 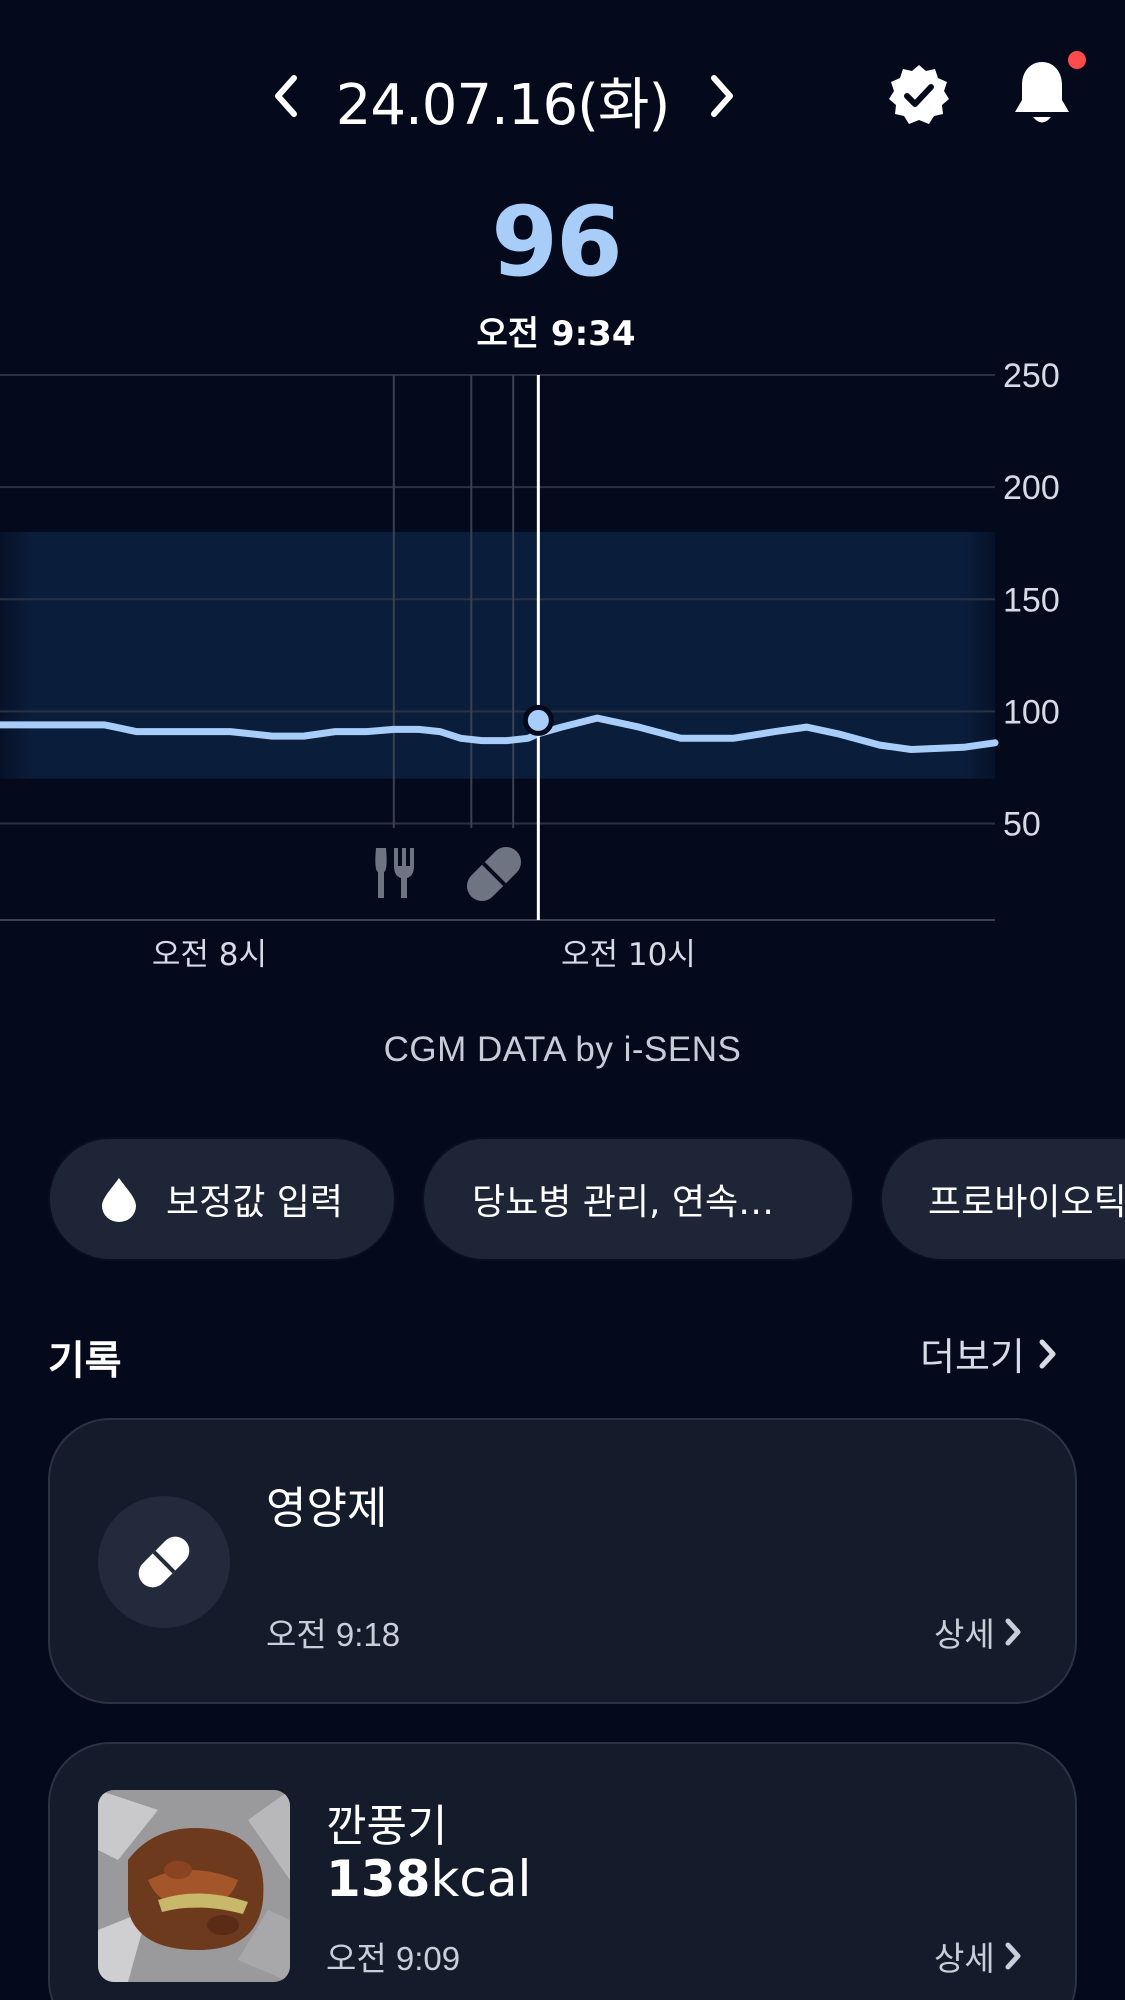 What do you see at coordinates (1031, 377) in the screenshot?
I see `y-tick-label: 250` at bounding box center [1031, 377].